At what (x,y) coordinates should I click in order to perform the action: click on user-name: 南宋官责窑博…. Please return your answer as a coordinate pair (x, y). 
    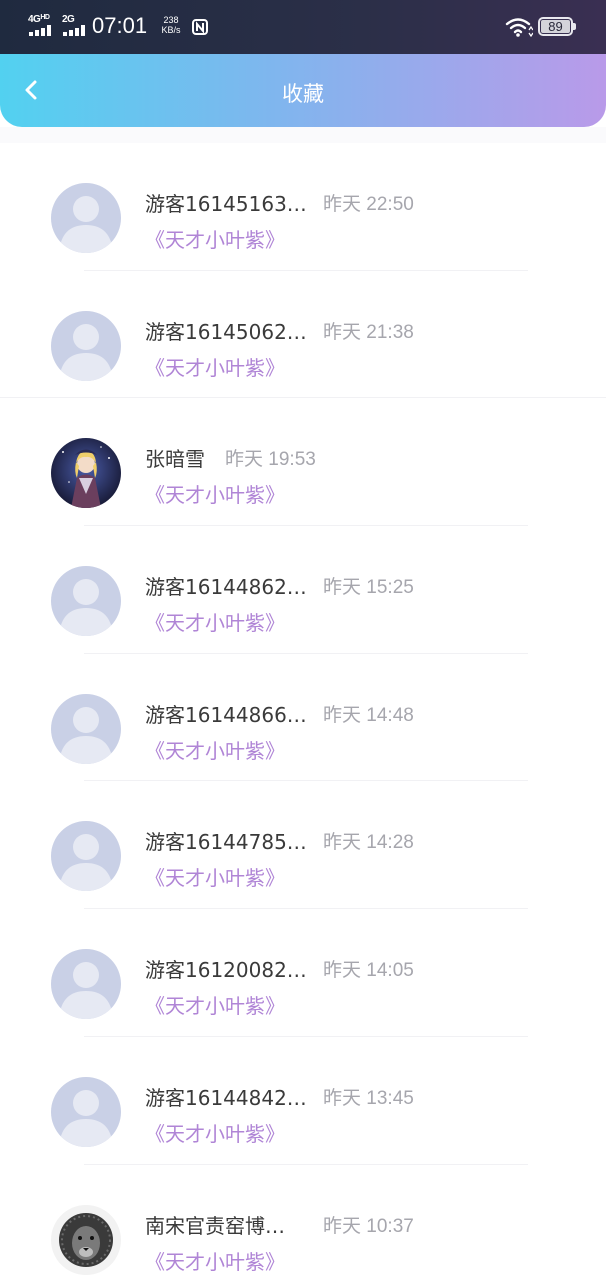
    Looking at the image, I should click on (215, 1225).